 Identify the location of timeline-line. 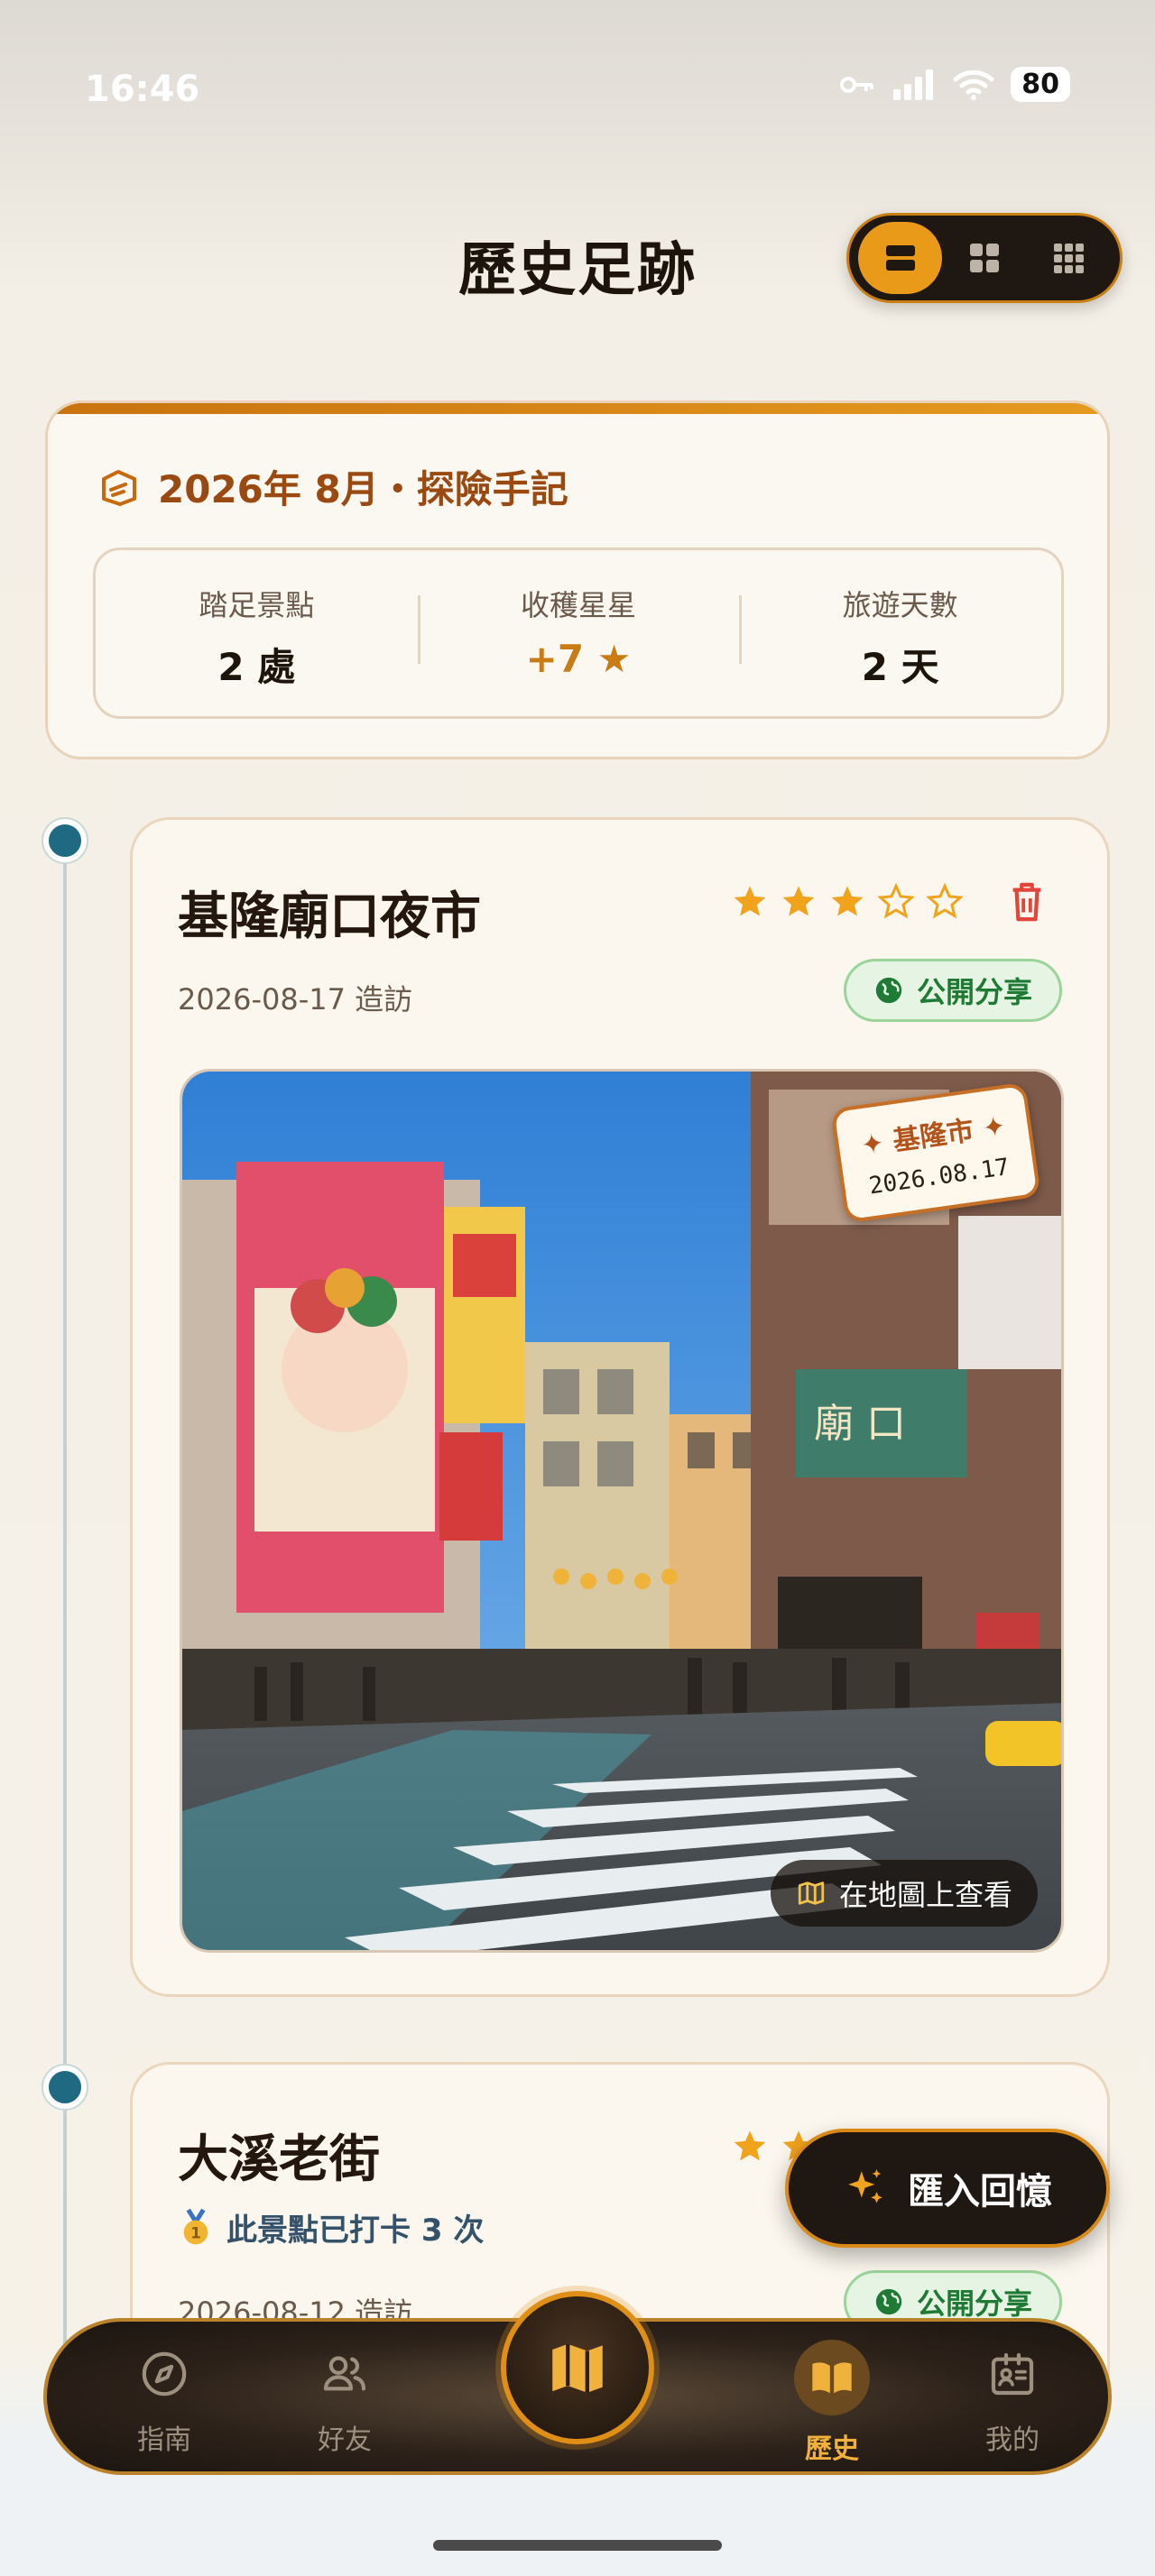
(65, 1595).